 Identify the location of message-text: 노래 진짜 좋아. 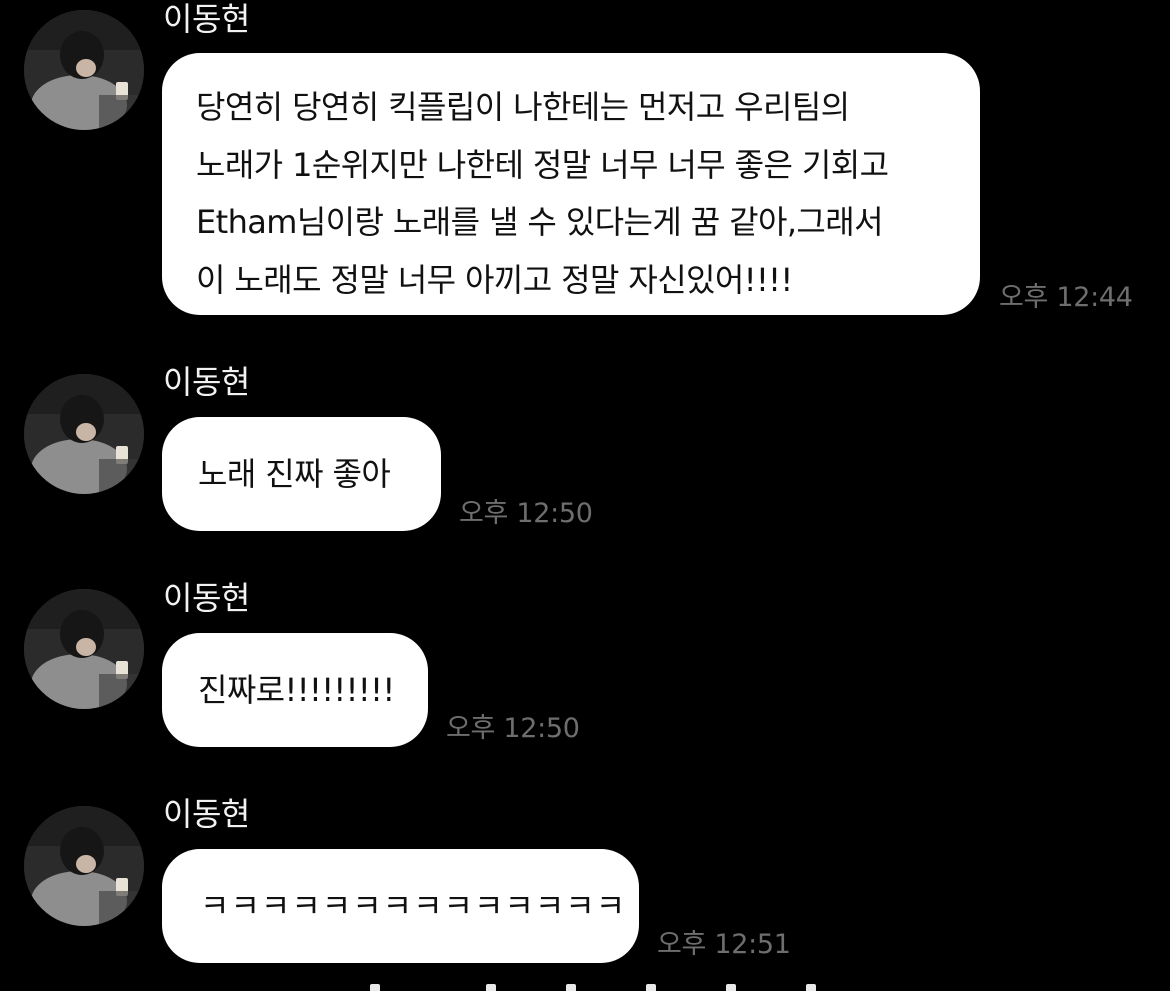
(294, 474).